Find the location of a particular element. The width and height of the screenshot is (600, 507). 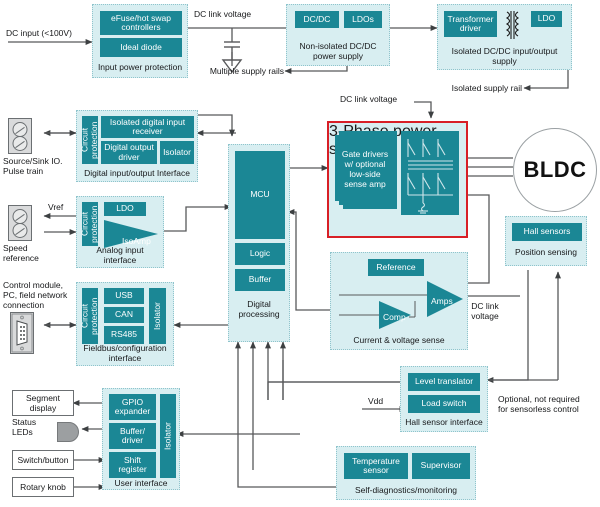

dc-input-label: DC input (<100V) is located at coordinates (39, 33).